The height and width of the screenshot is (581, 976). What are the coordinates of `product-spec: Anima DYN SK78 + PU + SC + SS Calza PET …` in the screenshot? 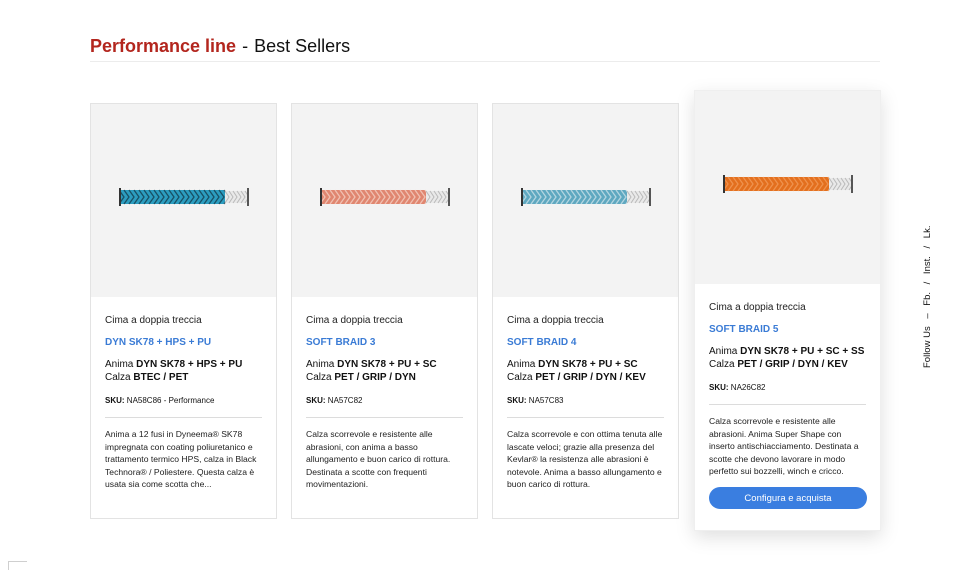 It's located at (787, 358).